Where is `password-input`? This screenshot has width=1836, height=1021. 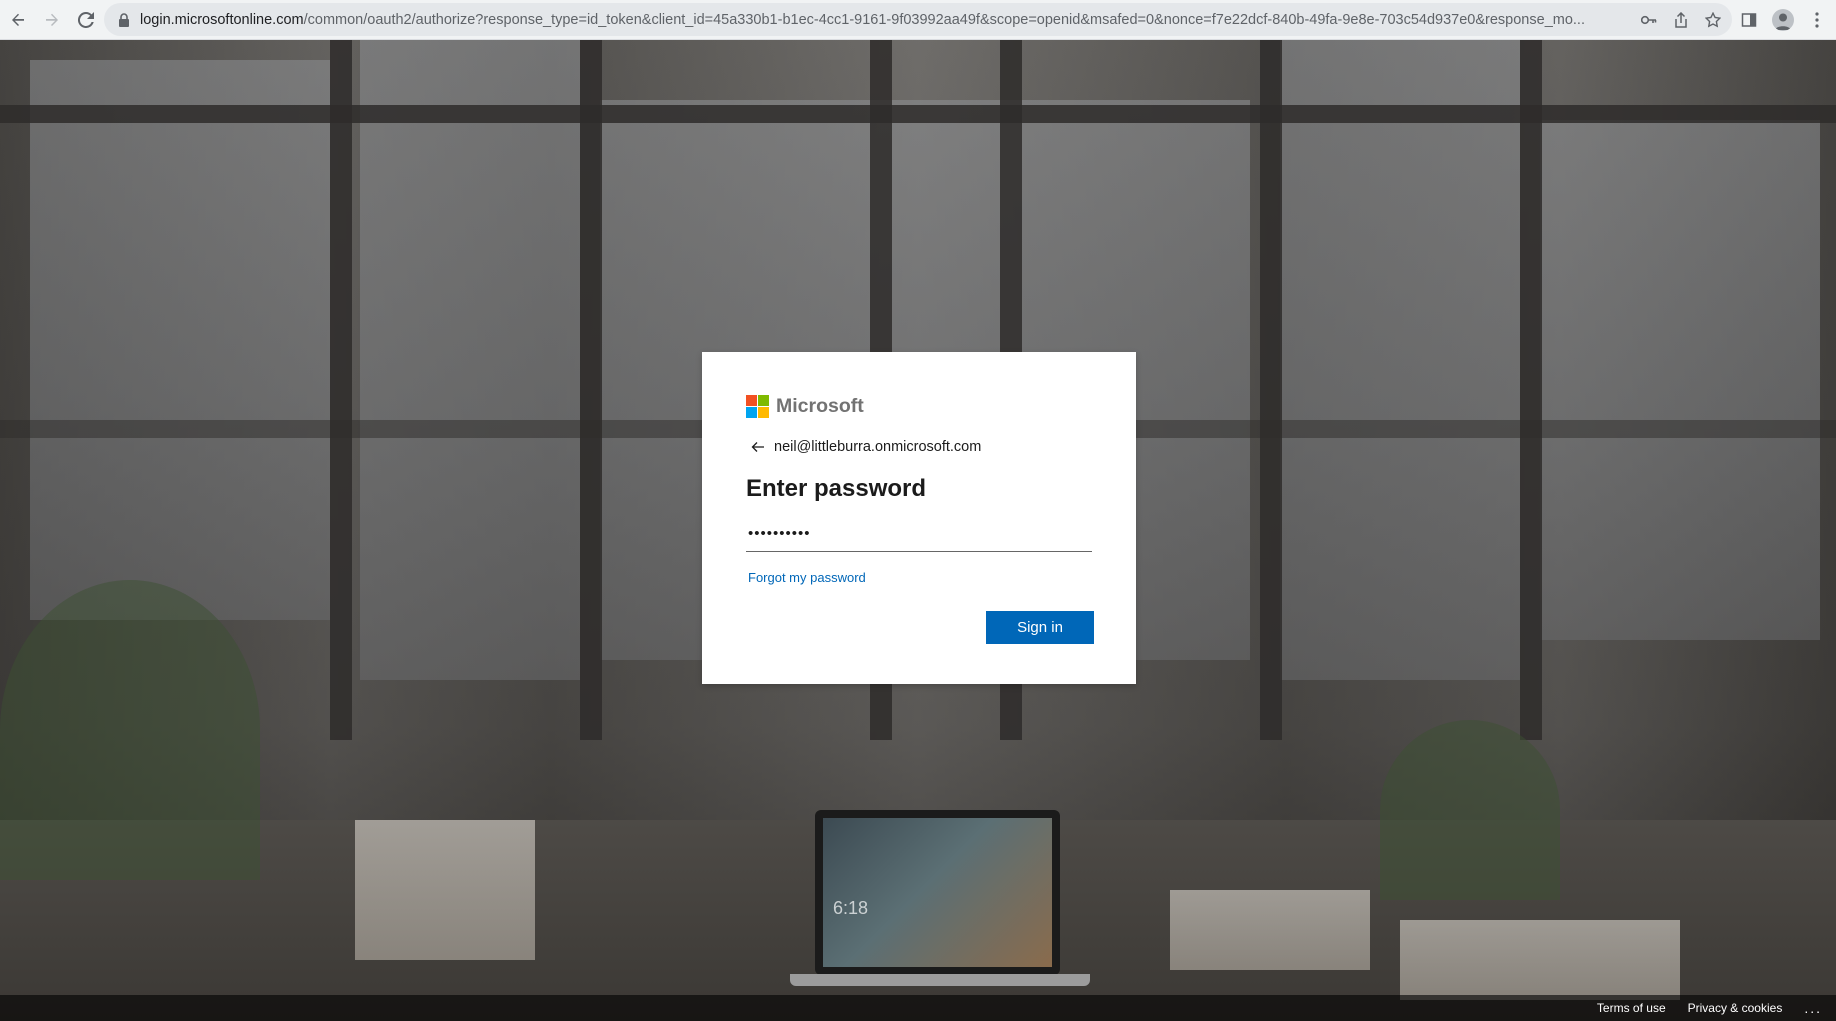 password-input is located at coordinates (919, 533).